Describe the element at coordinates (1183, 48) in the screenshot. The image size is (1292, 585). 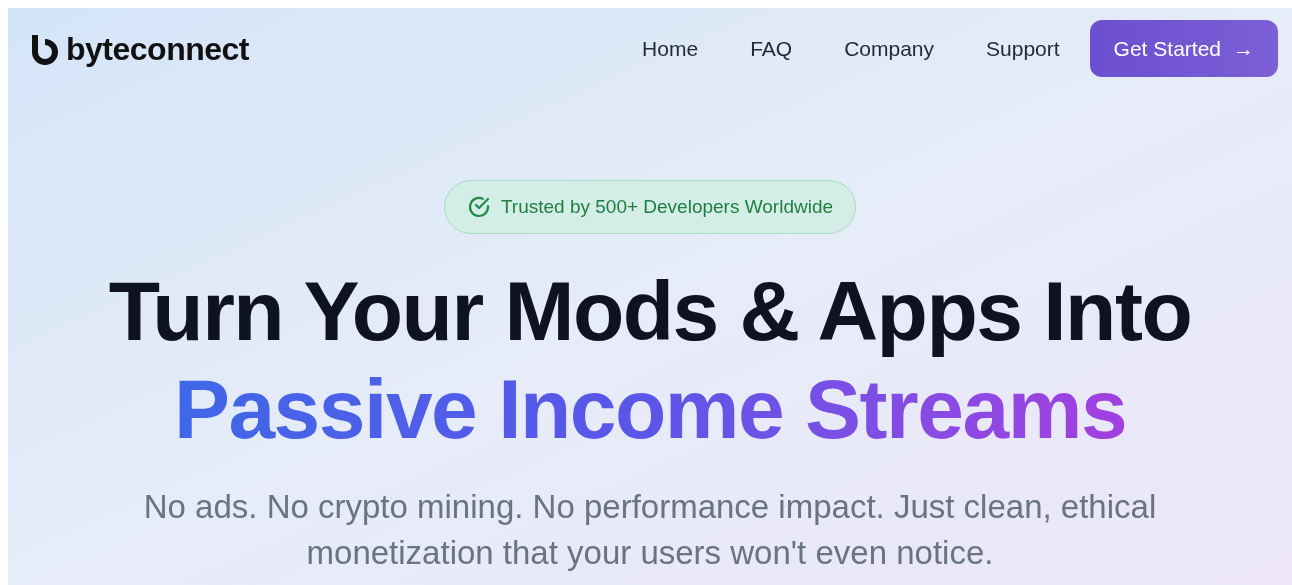
I see `get-started-button: Get Started →` at that location.